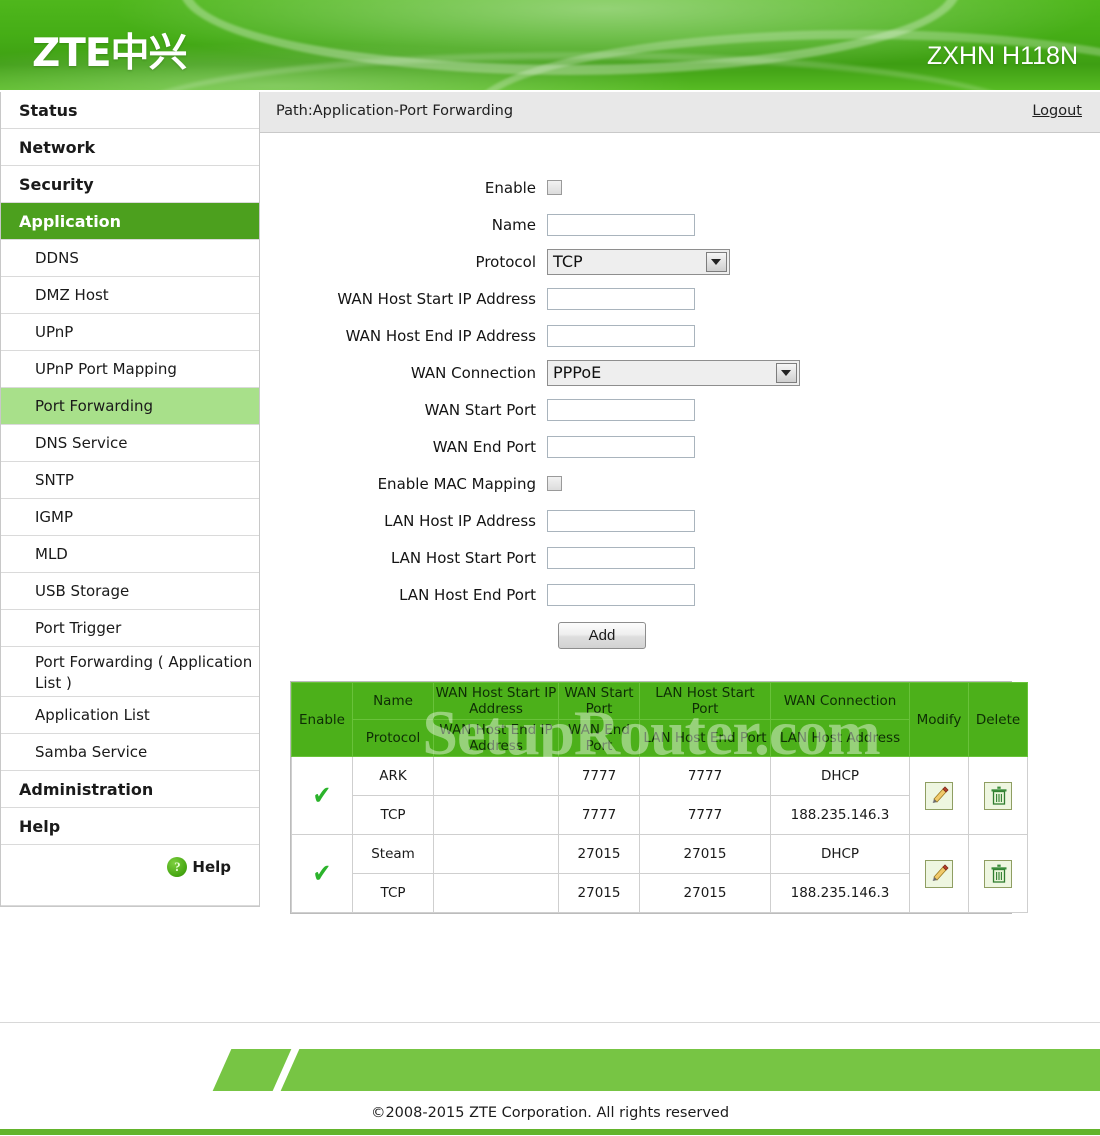  What do you see at coordinates (440, 335) in the screenshot?
I see `wan-host-end-ip-label: WAN Host End IP Address` at bounding box center [440, 335].